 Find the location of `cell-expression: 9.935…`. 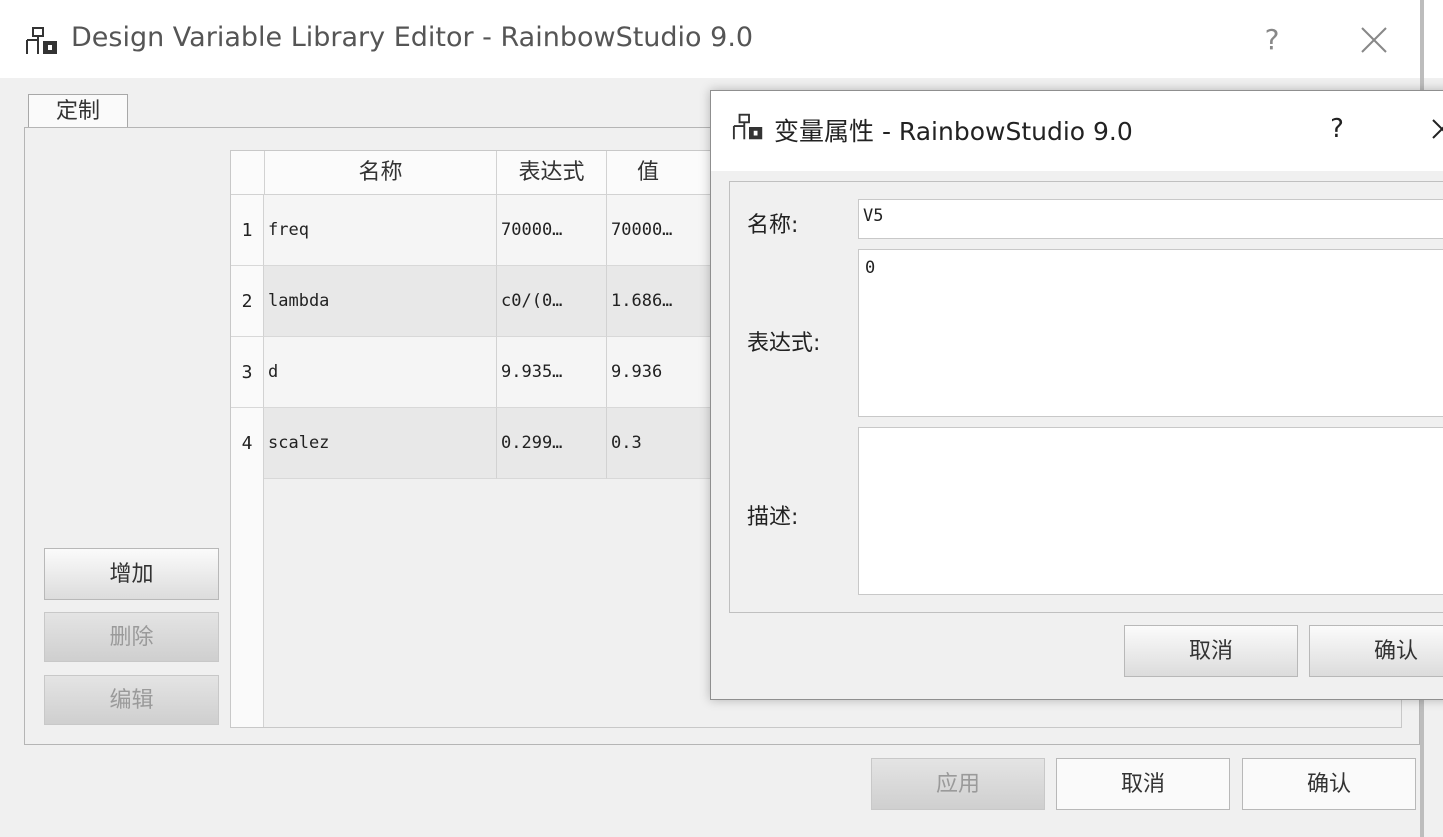

cell-expression: 9.935… is located at coordinates (552, 372).